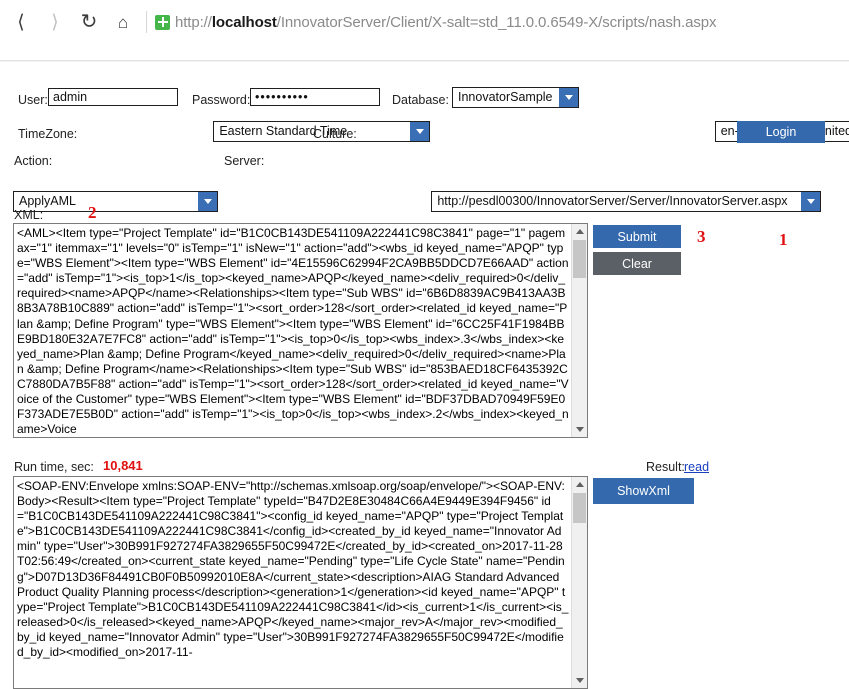 The width and height of the screenshot is (849, 689). What do you see at coordinates (781, 132) in the screenshot?
I see `login-button: Login` at bounding box center [781, 132].